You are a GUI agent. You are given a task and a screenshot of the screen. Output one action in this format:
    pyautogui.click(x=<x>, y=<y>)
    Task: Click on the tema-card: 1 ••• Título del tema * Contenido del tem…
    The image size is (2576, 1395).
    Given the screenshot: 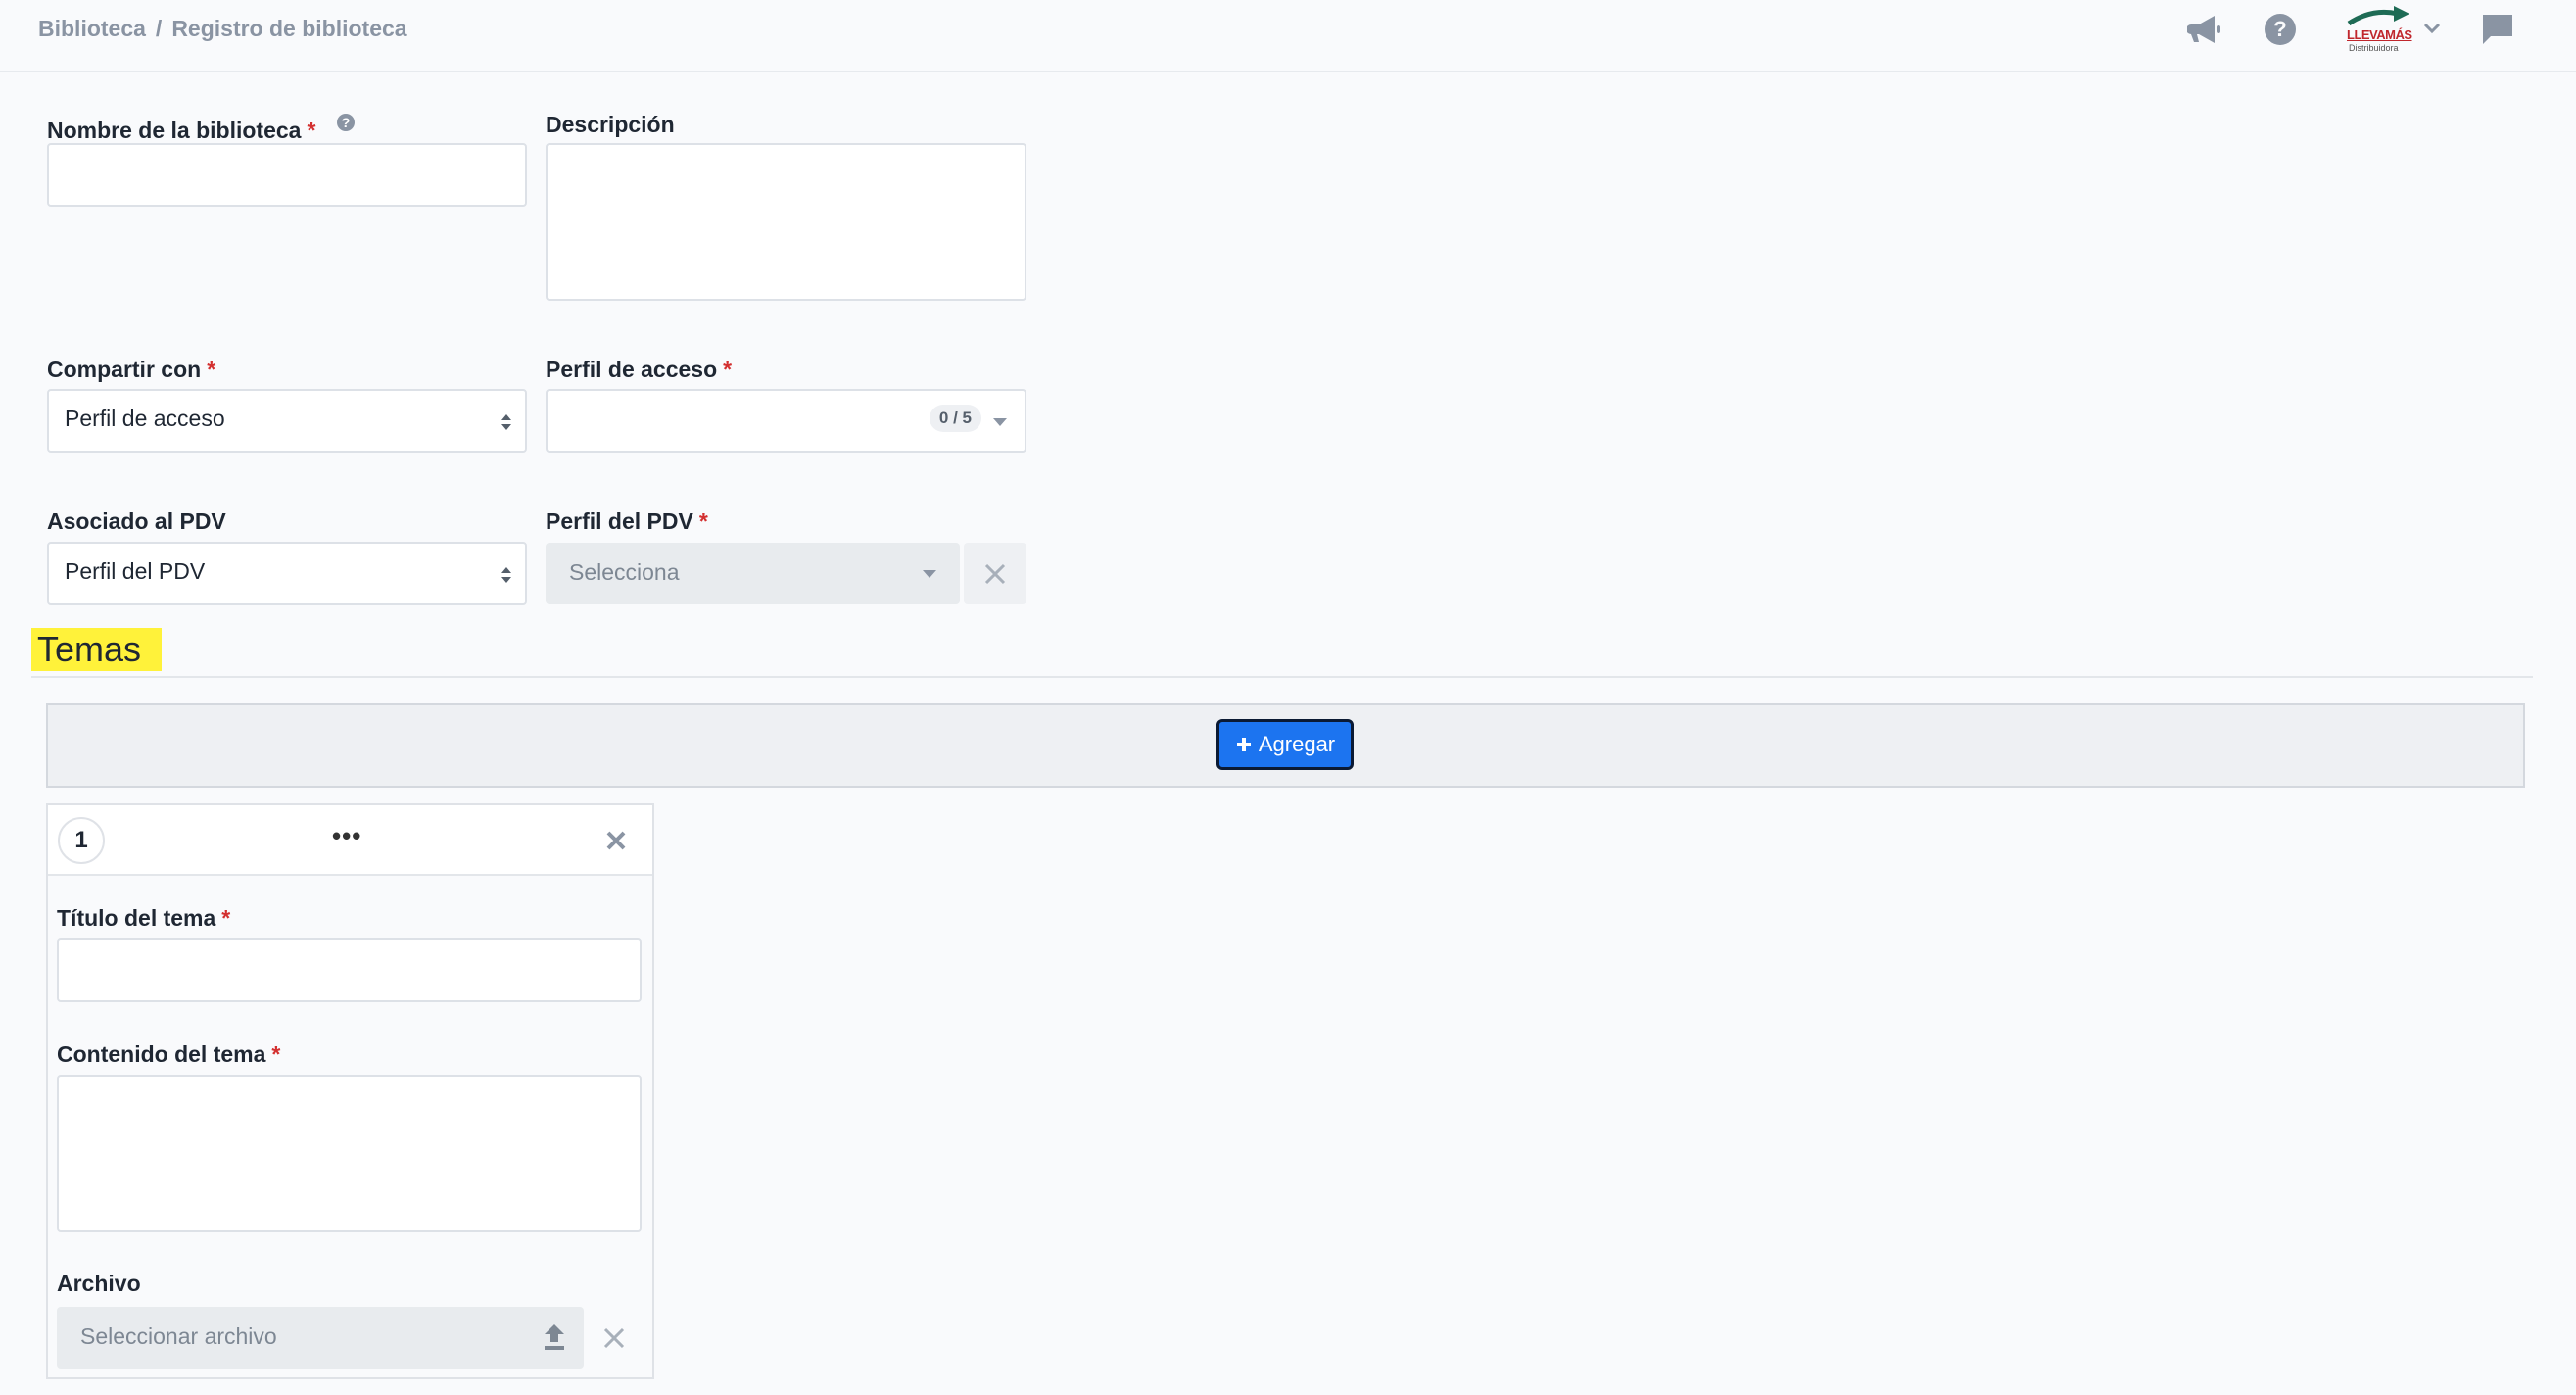 What is the action you would take?
    pyautogui.click(x=350, y=1091)
    